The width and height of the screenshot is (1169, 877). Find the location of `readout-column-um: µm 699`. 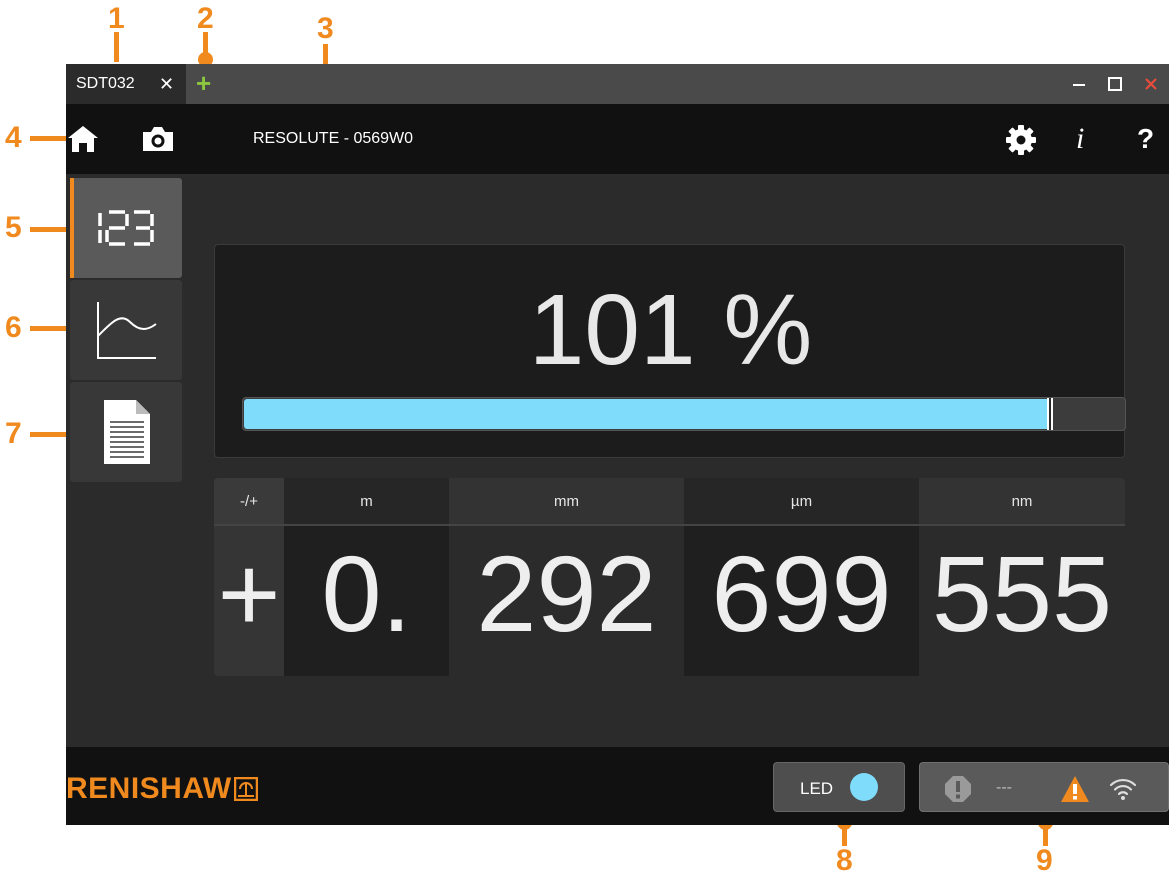

readout-column-um: µm 699 is located at coordinates (801, 577).